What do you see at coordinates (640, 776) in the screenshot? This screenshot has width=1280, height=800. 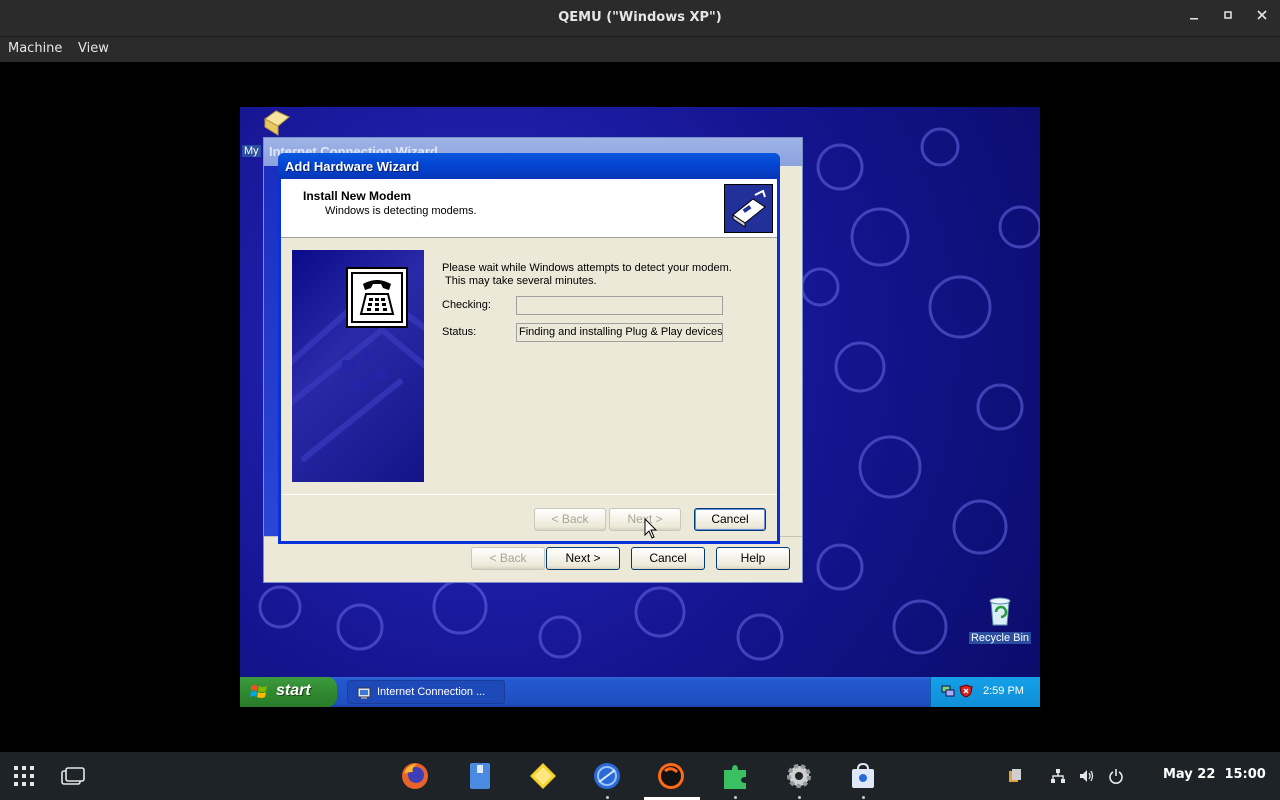 I see `host-dock: May 22 15:00` at bounding box center [640, 776].